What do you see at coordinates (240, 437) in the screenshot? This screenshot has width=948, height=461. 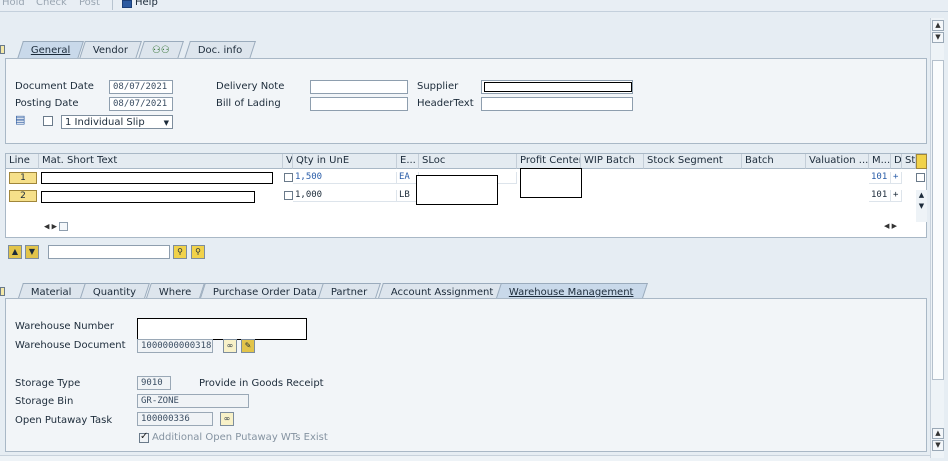 I see `additional-putaway-label: Additional Open Putaway WTs Exist` at bounding box center [240, 437].